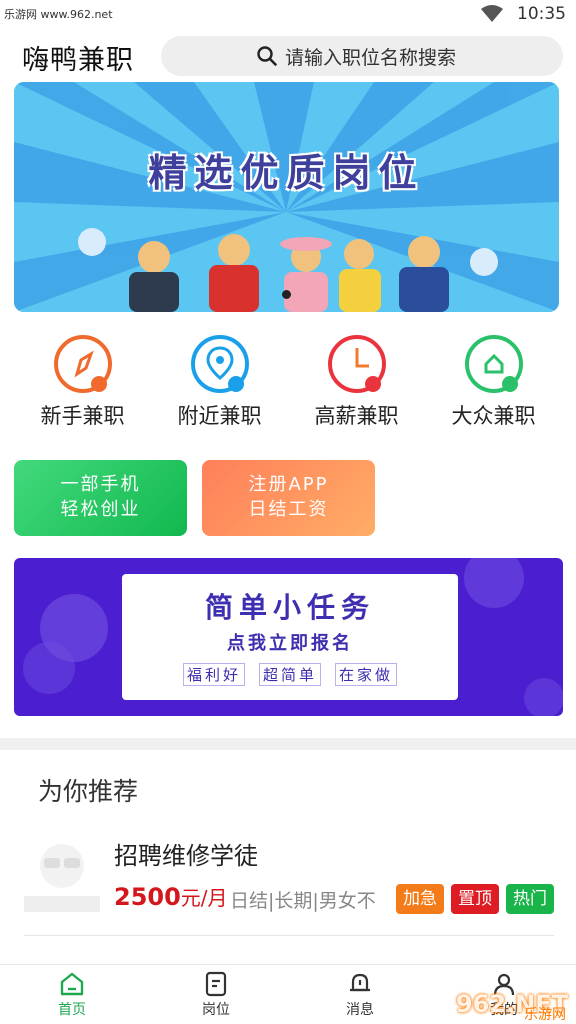  I want to click on status-bar: 乐游网 www.962.net 10:35, so click(288, 14).